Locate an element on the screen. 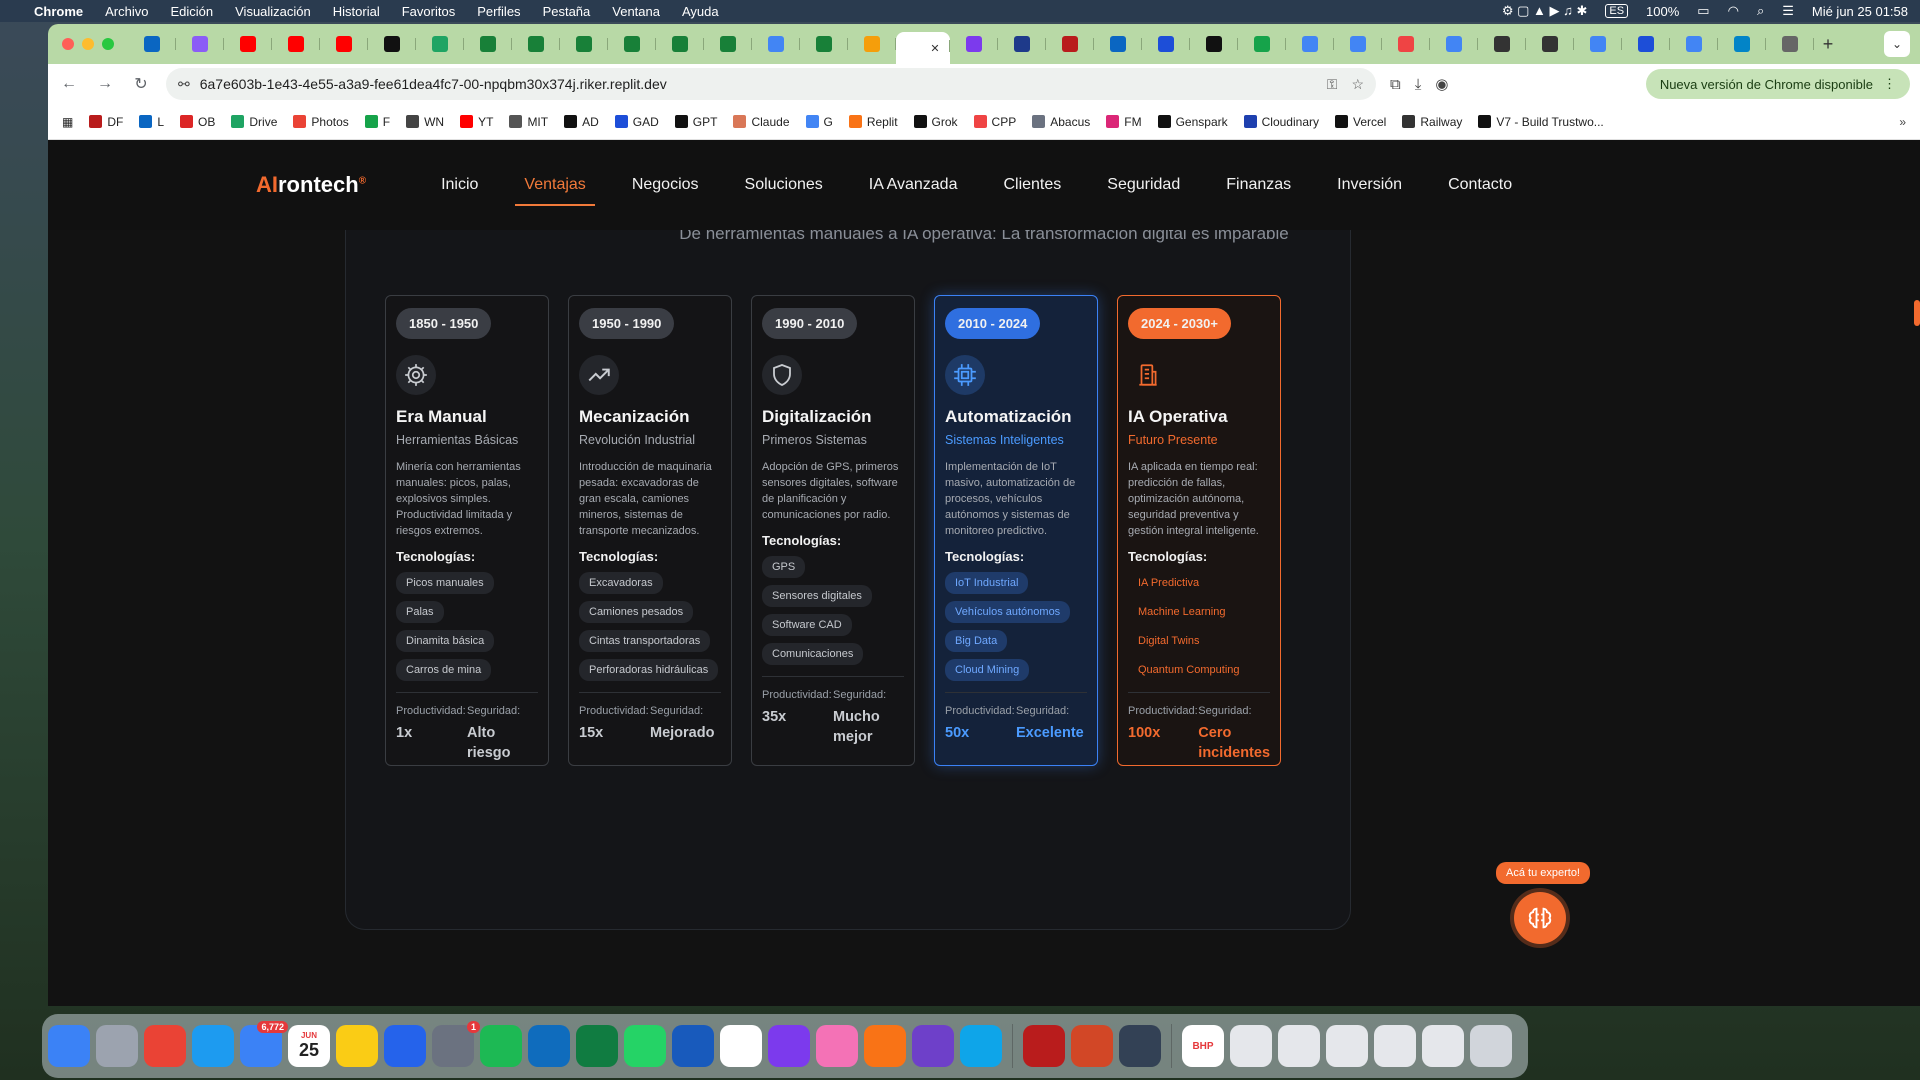  nav-soluciones: Soluciones is located at coordinates (784, 185).